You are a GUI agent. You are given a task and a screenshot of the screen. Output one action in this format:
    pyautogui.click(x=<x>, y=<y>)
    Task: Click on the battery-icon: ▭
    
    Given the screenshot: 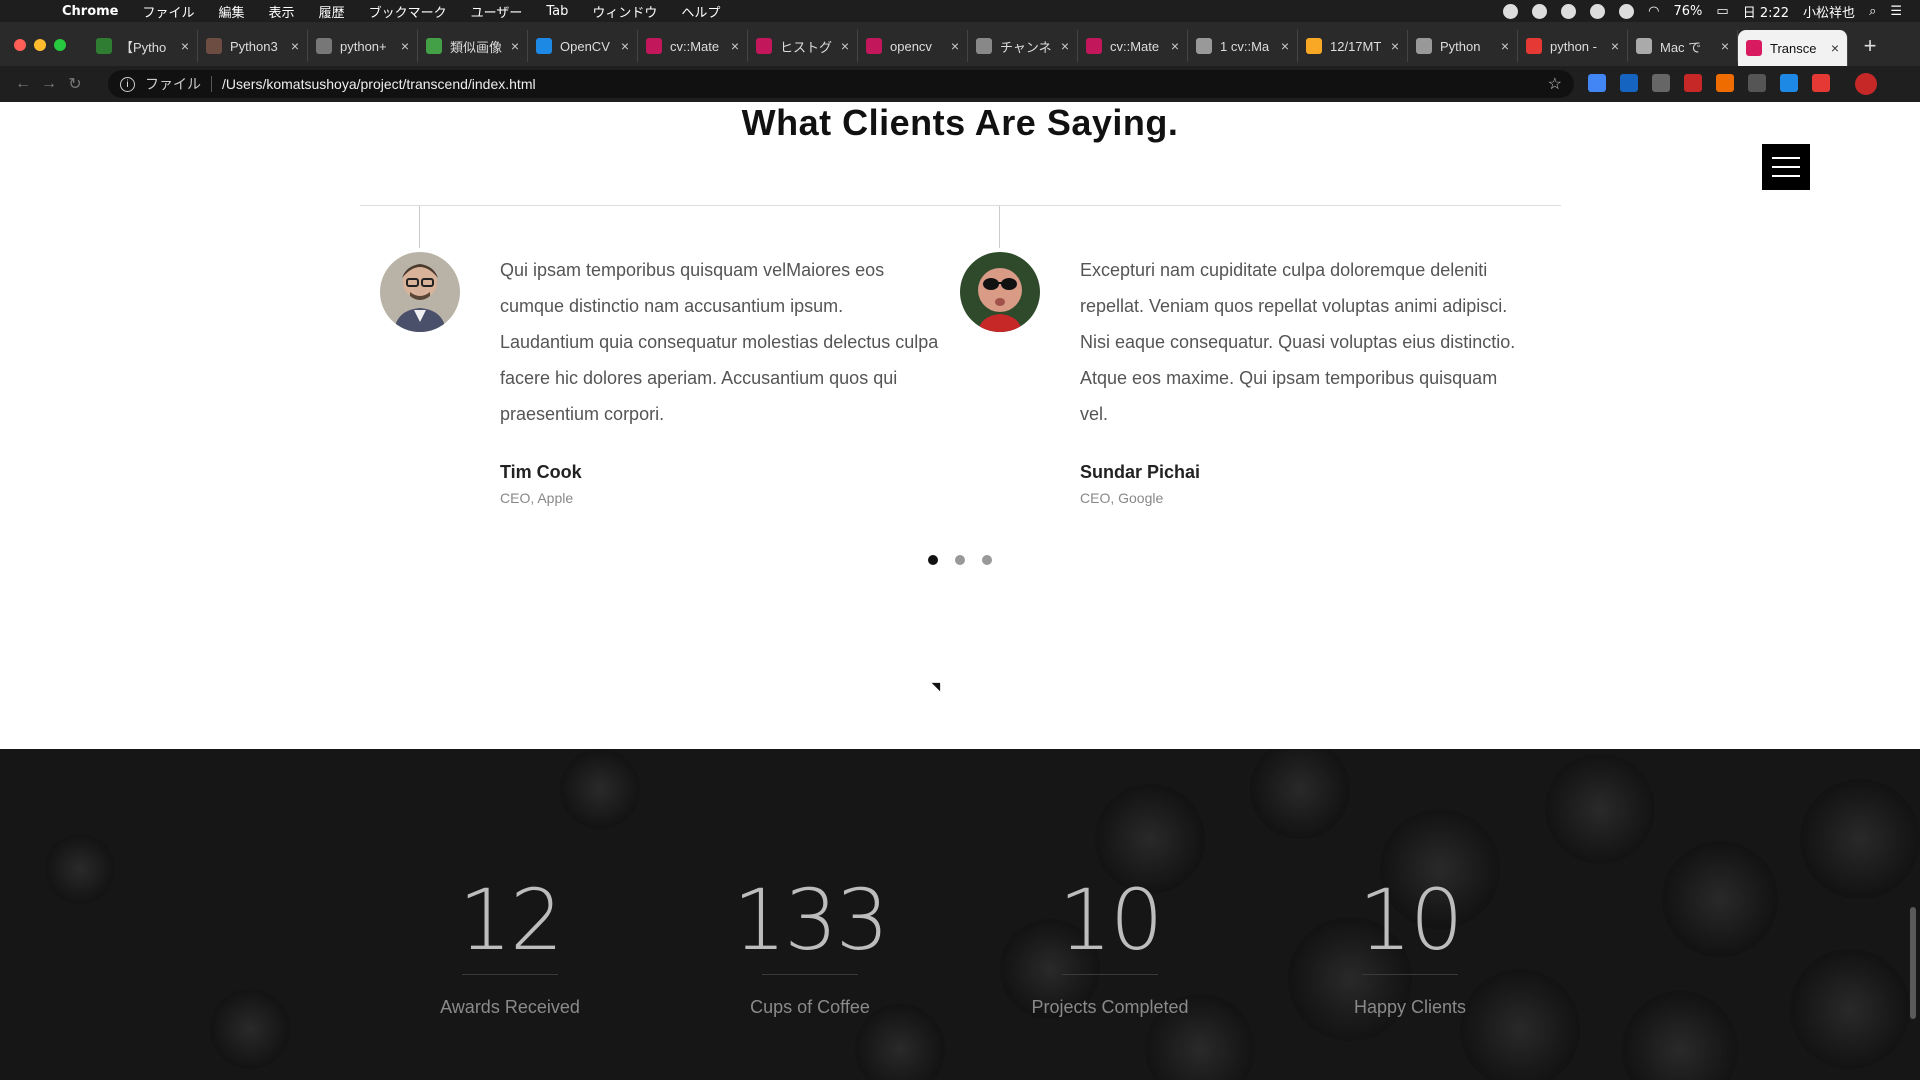 What is the action you would take?
    pyautogui.click(x=1722, y=11)
    